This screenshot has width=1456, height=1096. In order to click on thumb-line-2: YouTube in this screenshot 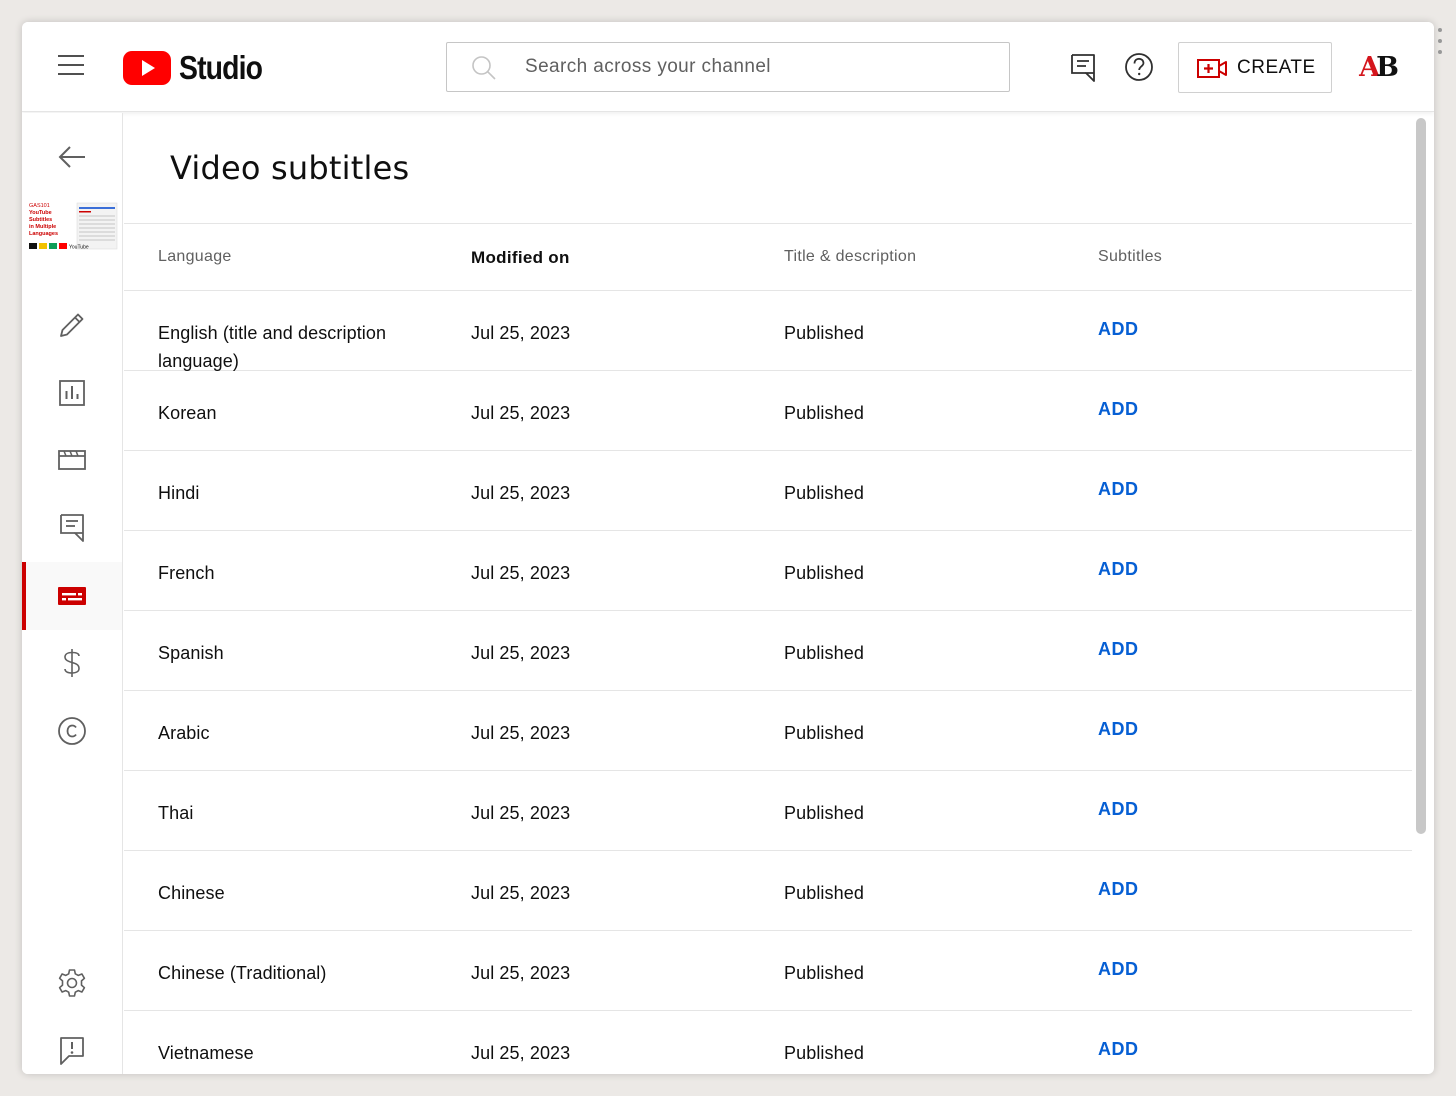, I will do `click(40, 213)`.